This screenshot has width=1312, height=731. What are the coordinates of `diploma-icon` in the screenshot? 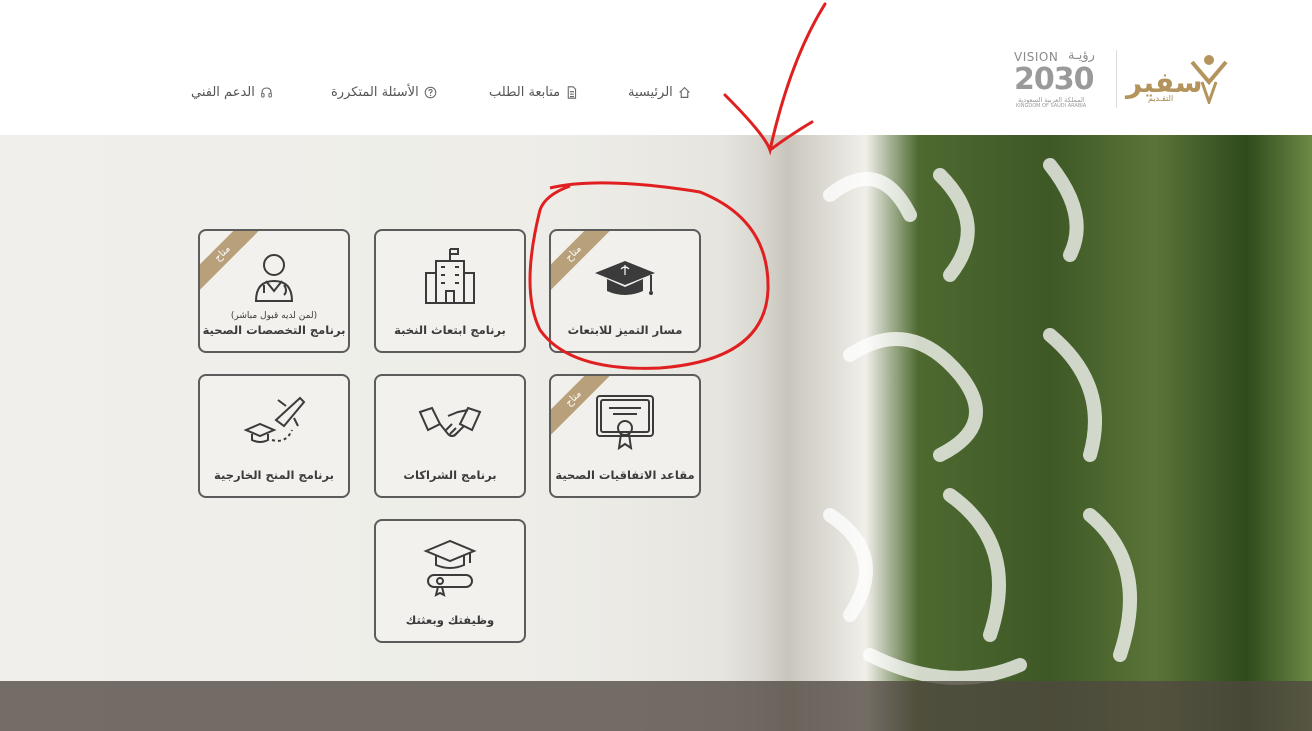 It's located at (450, 568).